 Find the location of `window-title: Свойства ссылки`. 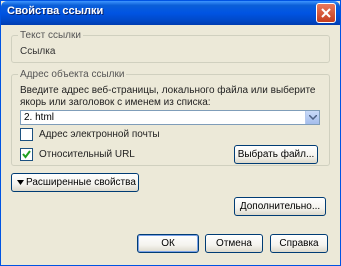

window-title: Свойства ссылки is located at coordinates (55, 11).